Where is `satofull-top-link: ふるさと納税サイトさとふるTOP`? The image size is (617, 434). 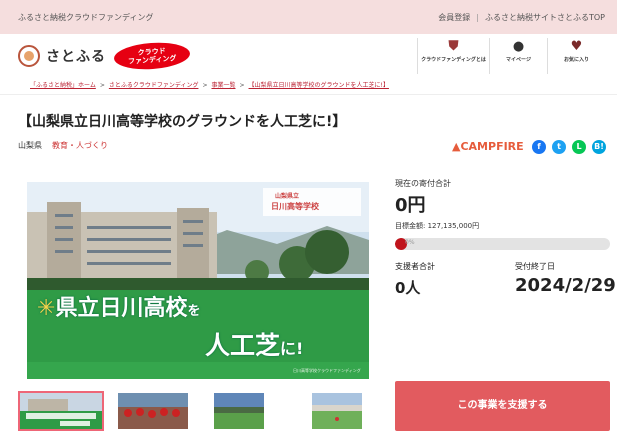
satofull-top-link: ふるさと納税サイトさとふるTOP is located at coordinates (545, 17).